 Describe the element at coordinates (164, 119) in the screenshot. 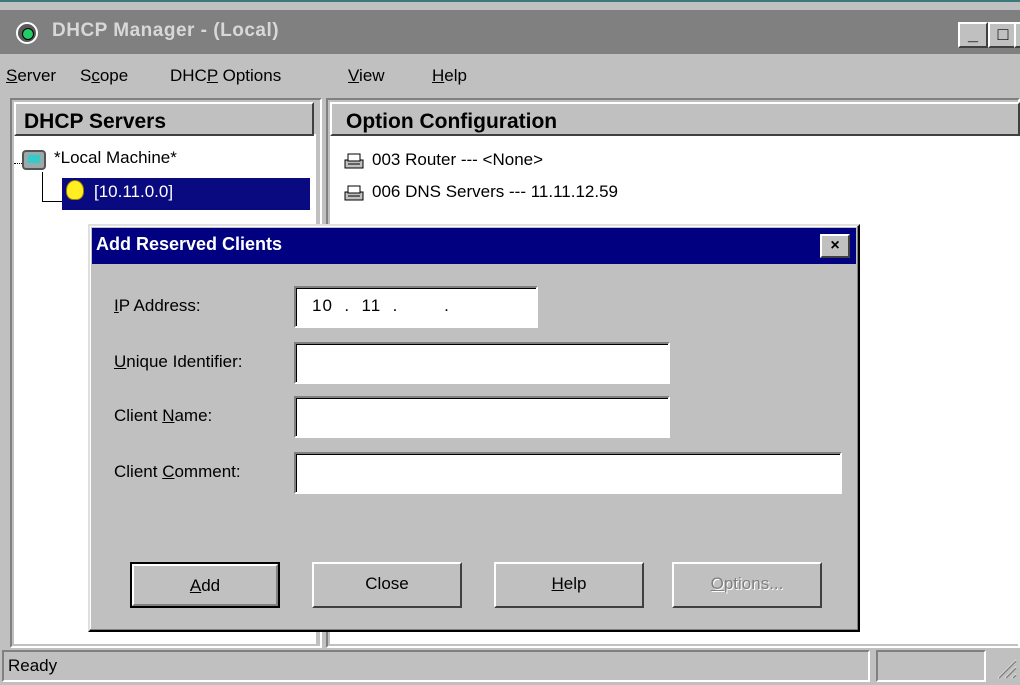

I see `dhcp-servers-header: DHCP Servers` at that location.